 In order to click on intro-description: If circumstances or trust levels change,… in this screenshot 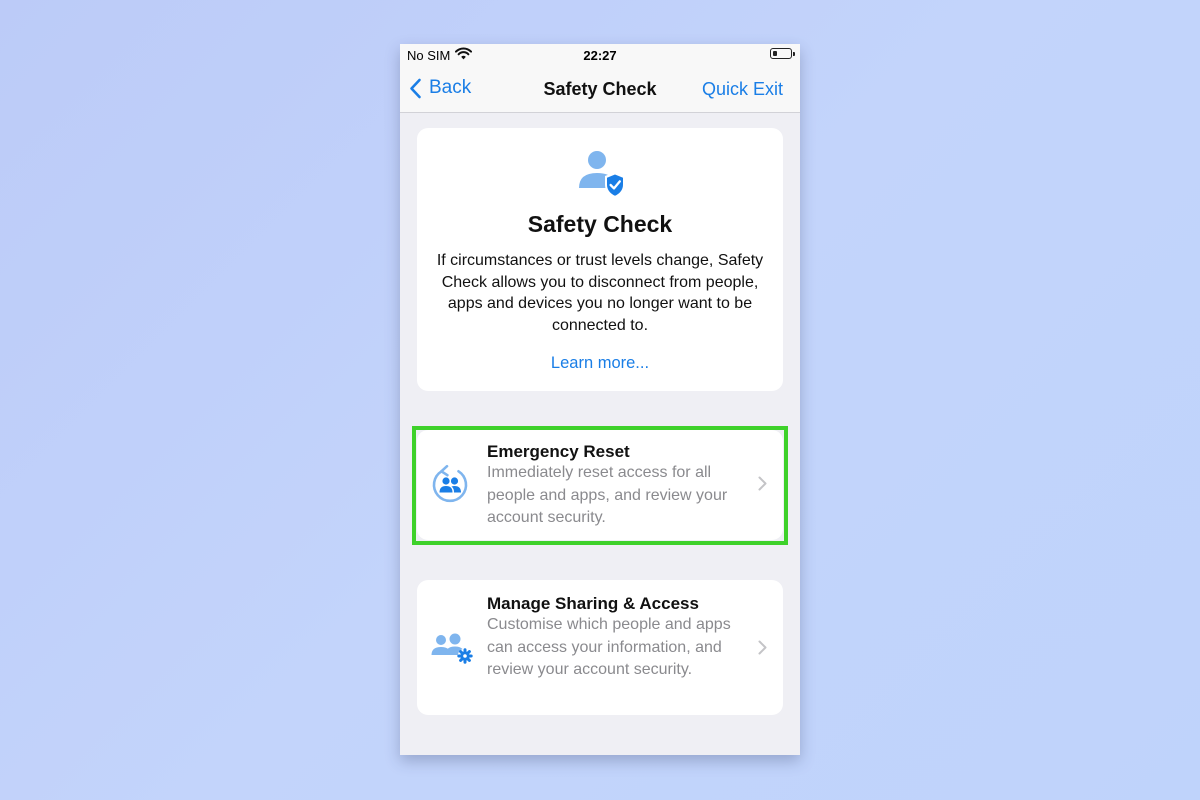, I will do `click(600, 293)`.